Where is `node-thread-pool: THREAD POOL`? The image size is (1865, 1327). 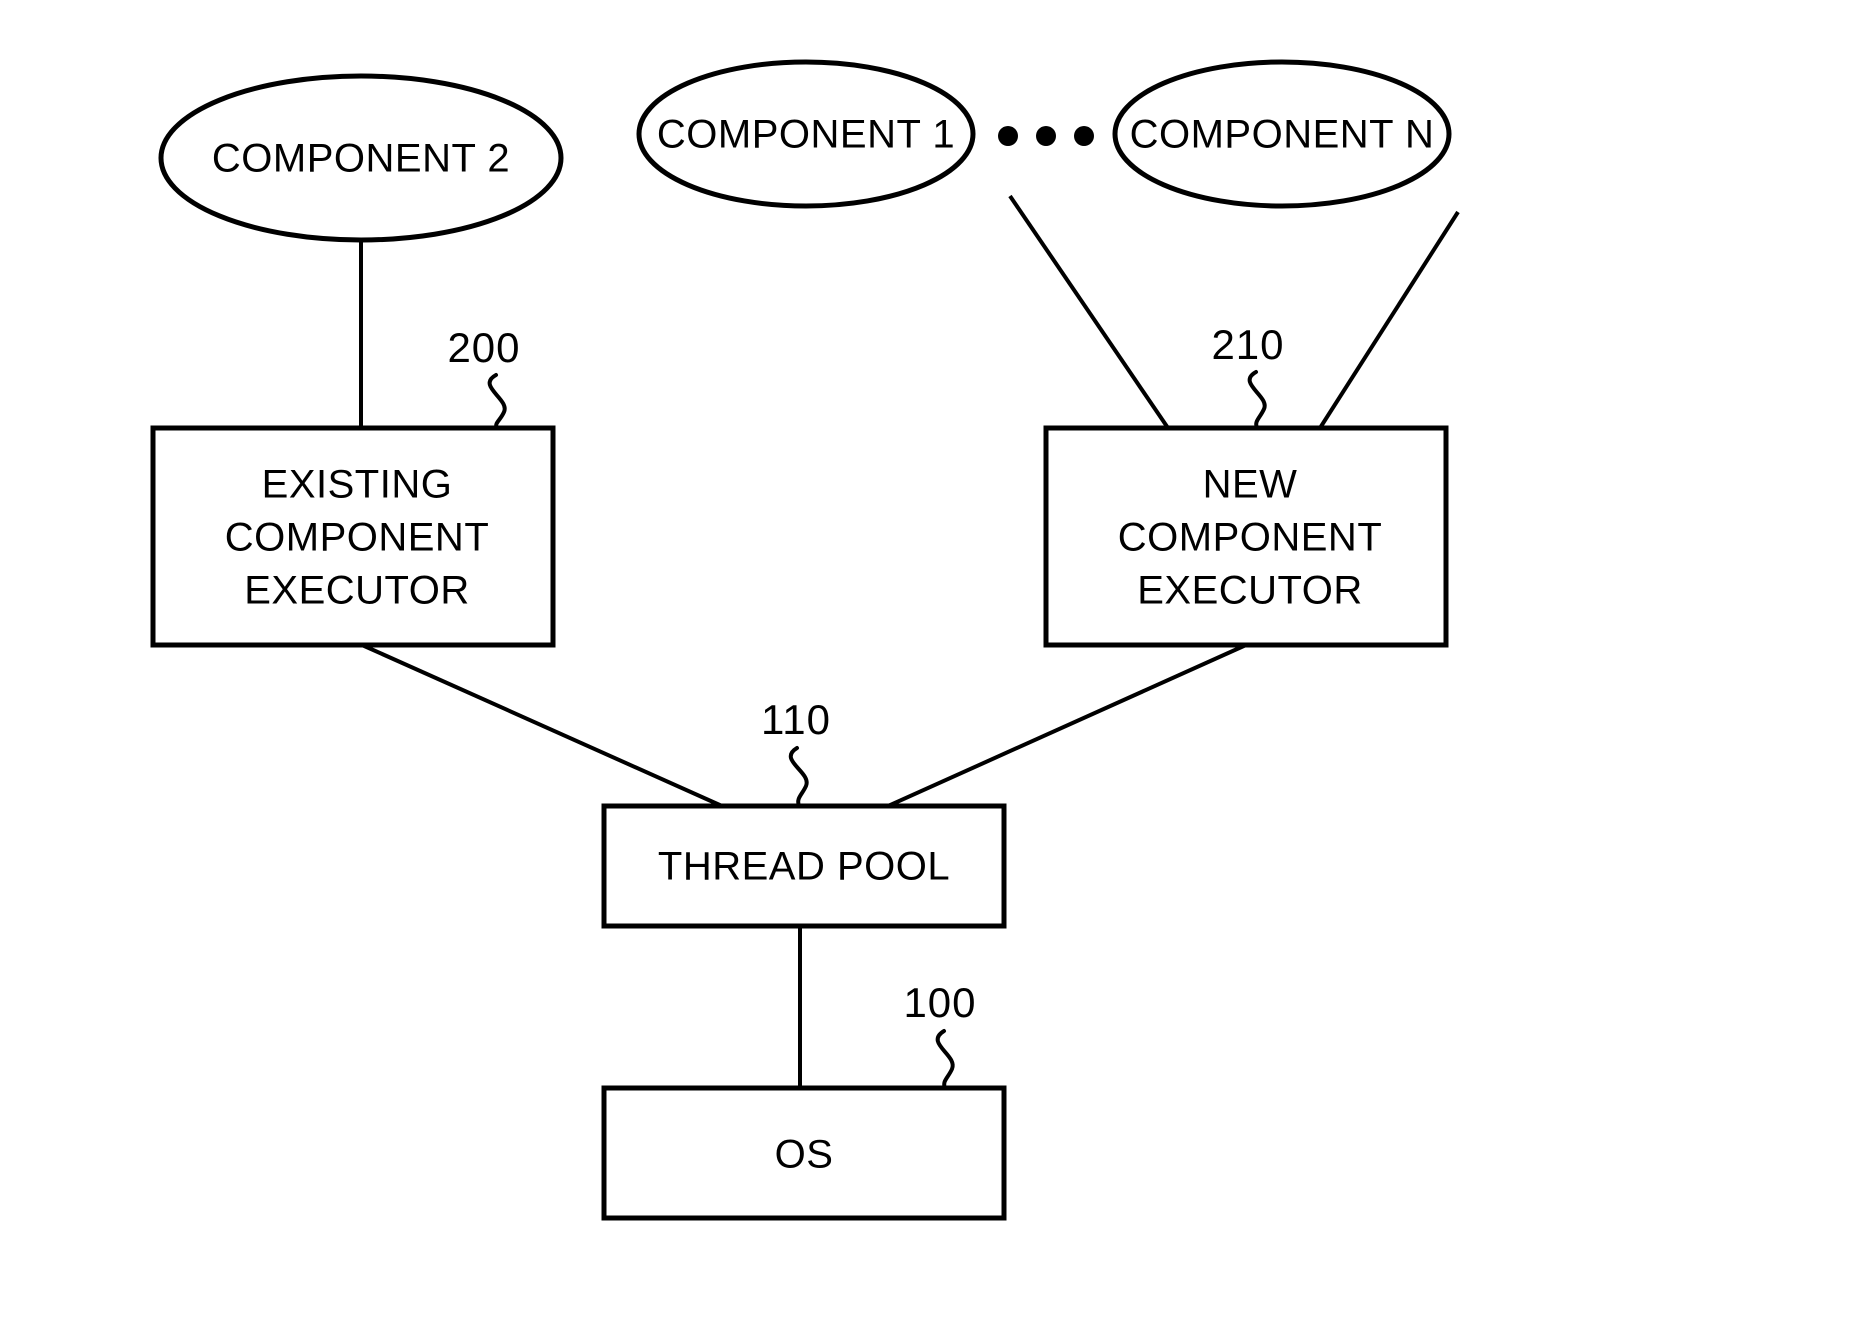
node-thread-pool: THREAD POOL is located at coordinates (804, 866).